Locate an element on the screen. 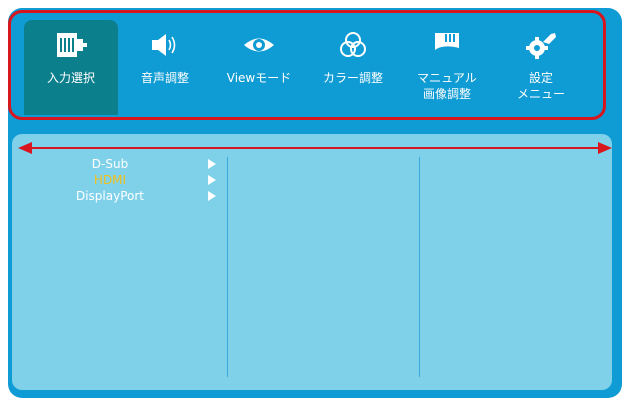 This screenshot has width=624, height=401. menu-label-audio: 音声調整 is located at coordinates (164, 78).